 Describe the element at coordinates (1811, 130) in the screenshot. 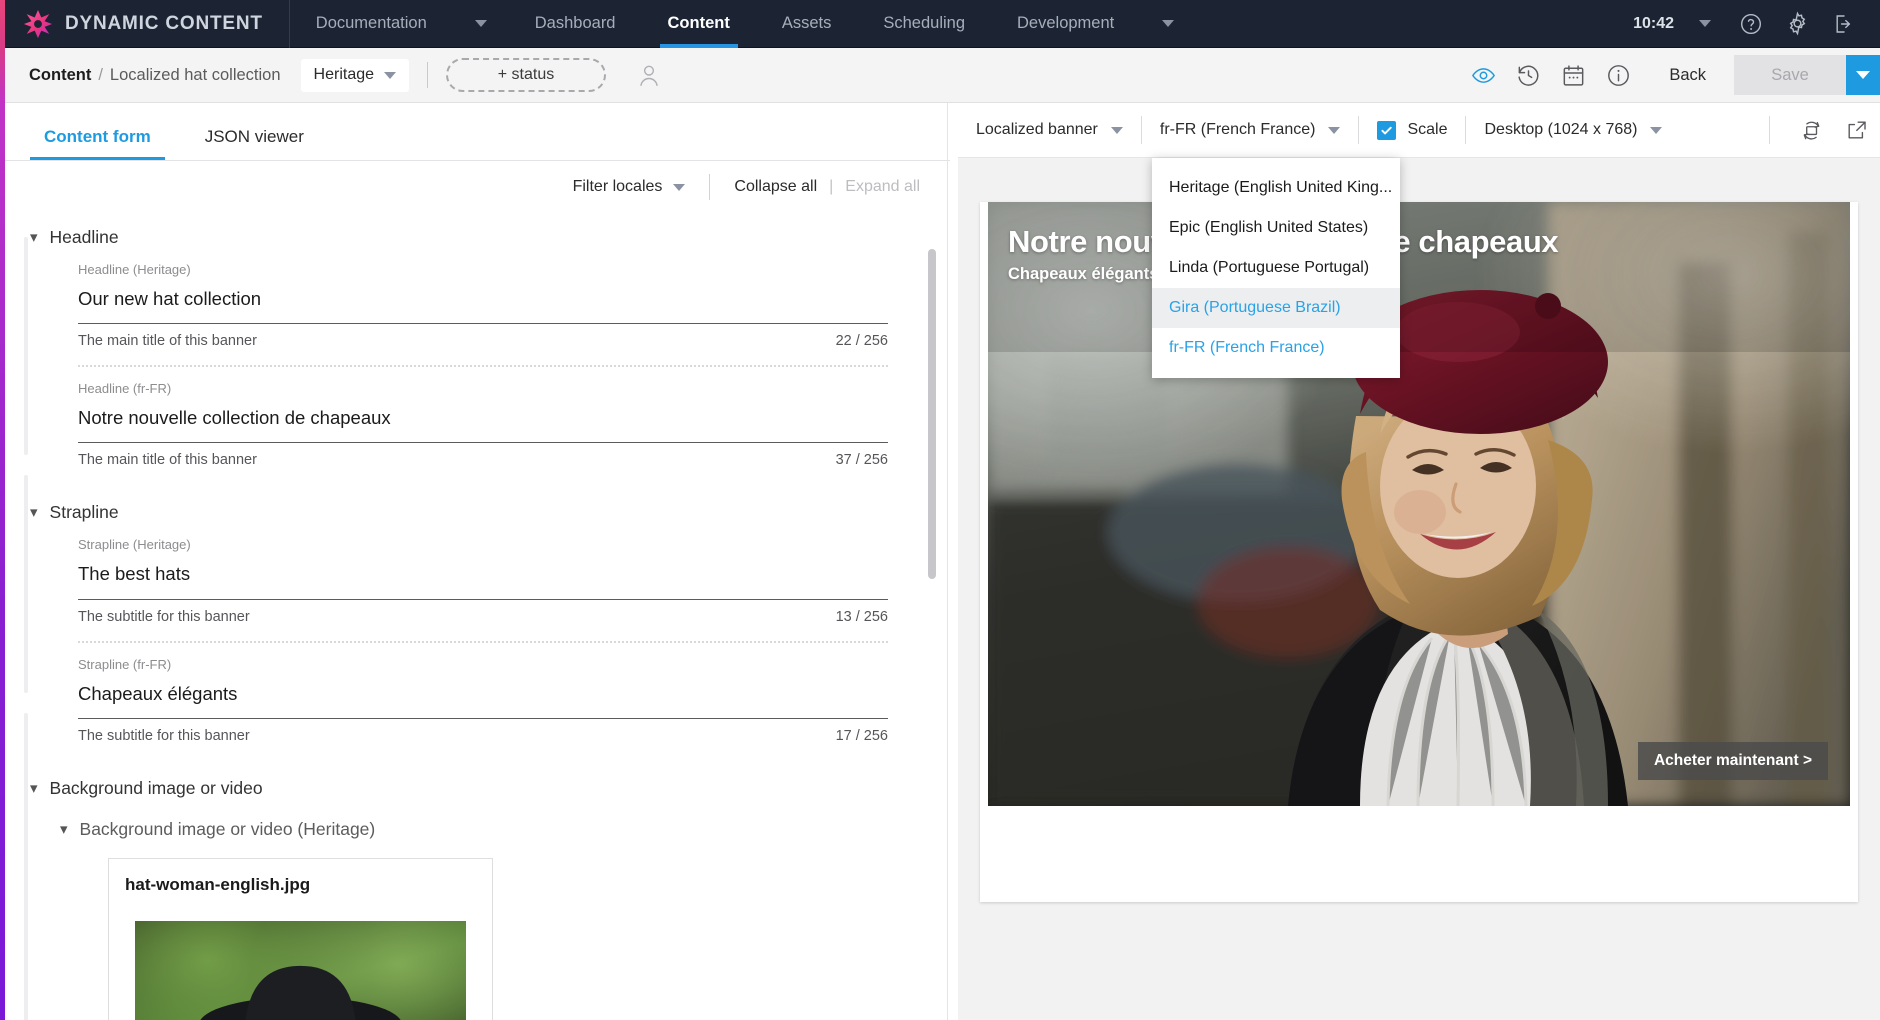

I see `rotate-device-button` at that location.